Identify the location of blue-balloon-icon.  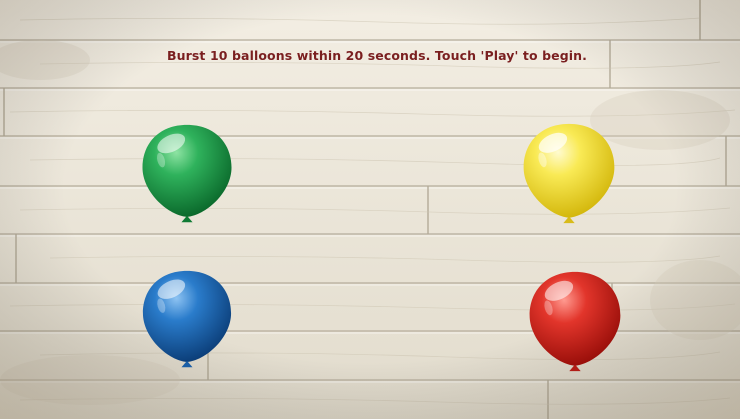
(187, 319).